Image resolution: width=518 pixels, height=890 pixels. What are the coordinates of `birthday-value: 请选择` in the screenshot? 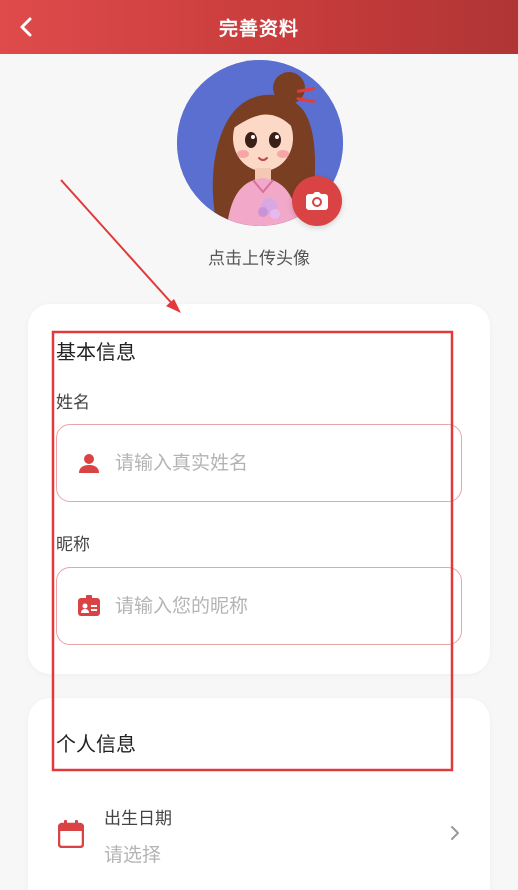 It's located at (133, 855).